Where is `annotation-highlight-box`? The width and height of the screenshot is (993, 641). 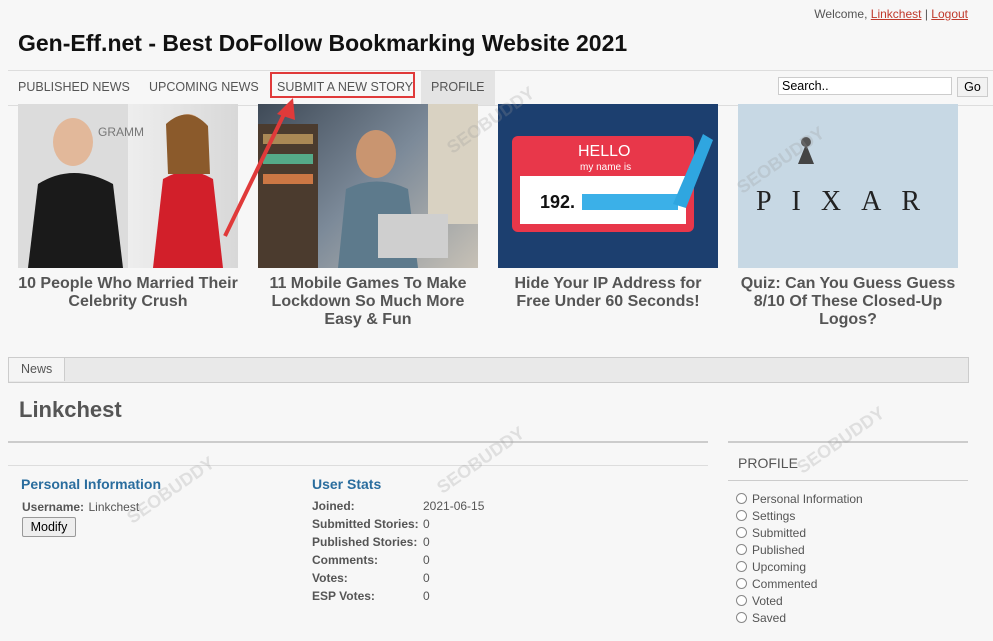
annotation-highlight-box is located at coordinates (342, 85).